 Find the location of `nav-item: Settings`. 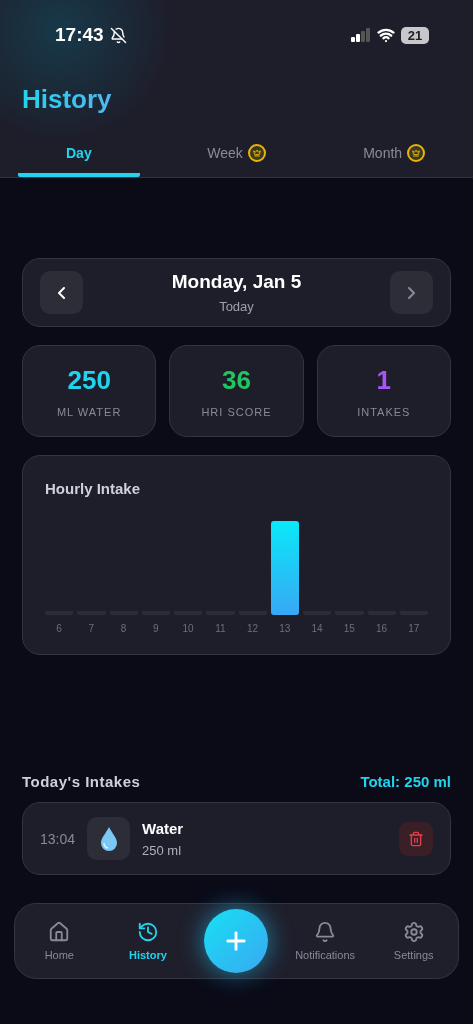

nav-item: Settings is located at coordinates (413, 941).